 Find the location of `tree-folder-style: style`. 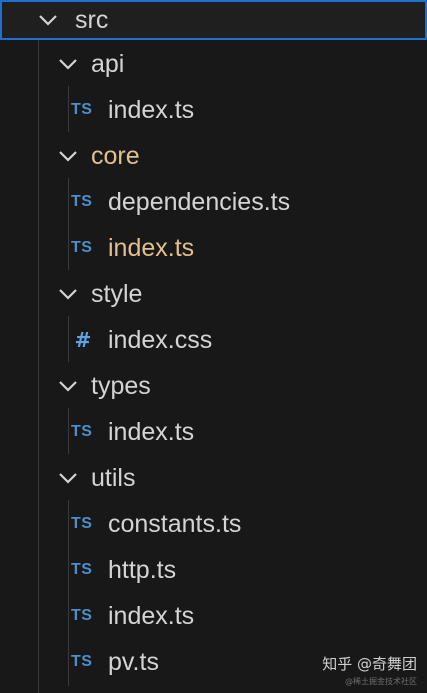

tree-folder-style: style is located at coordinates (213, 294).